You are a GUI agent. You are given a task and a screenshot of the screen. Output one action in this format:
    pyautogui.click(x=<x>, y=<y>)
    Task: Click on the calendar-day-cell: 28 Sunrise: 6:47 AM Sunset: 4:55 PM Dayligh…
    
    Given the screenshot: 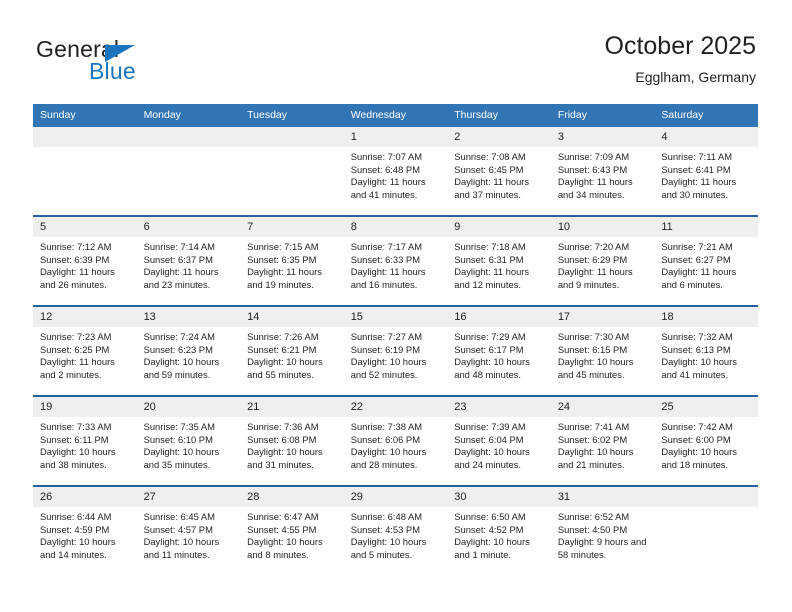 What is the action you would take?
    pyautogui.click(x=292, y=530)
    